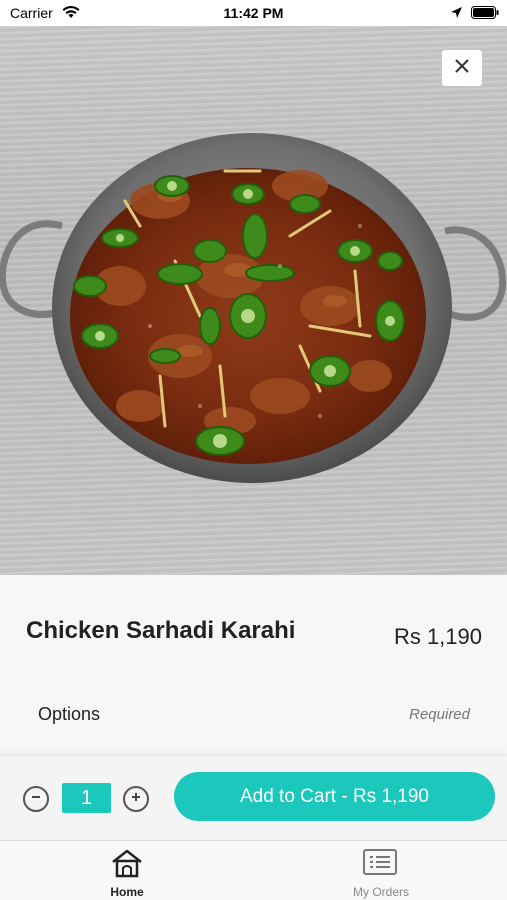 Image resolution: width=507 pixels, height=900 pixels. I want to click on item-name: Chicken Sarhadi Karahi, so click(161, 630).